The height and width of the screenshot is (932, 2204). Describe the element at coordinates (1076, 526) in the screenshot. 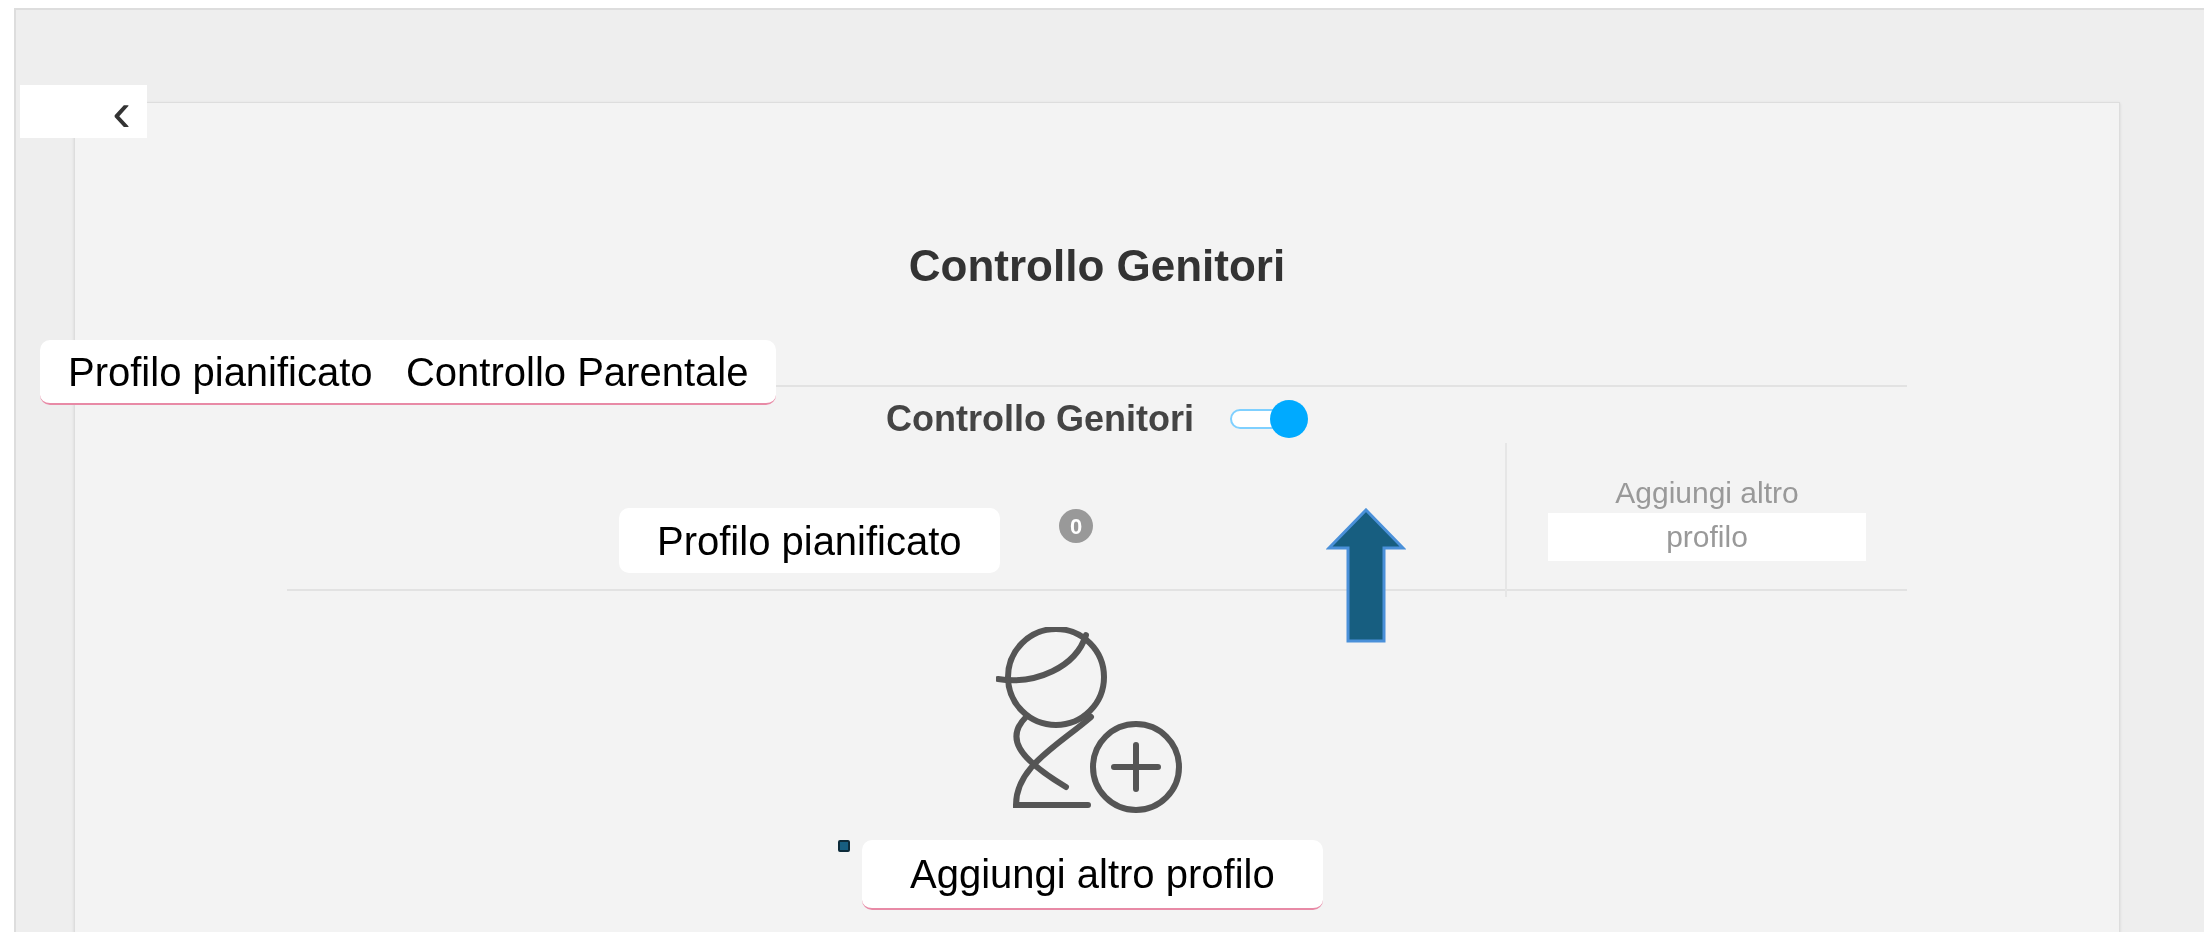

I see `count-badge: 0` at that location.